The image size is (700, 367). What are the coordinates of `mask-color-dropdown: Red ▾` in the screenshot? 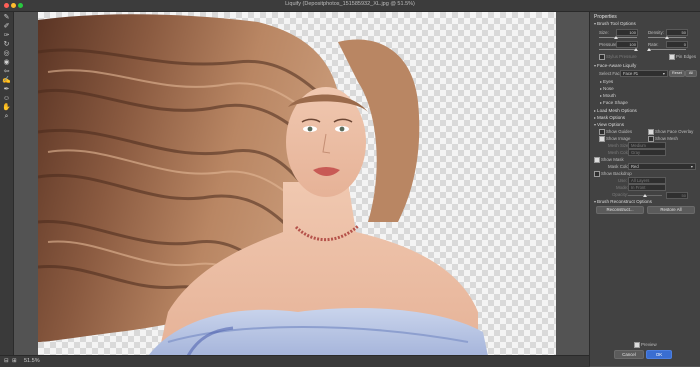 It's located at (662, 166).